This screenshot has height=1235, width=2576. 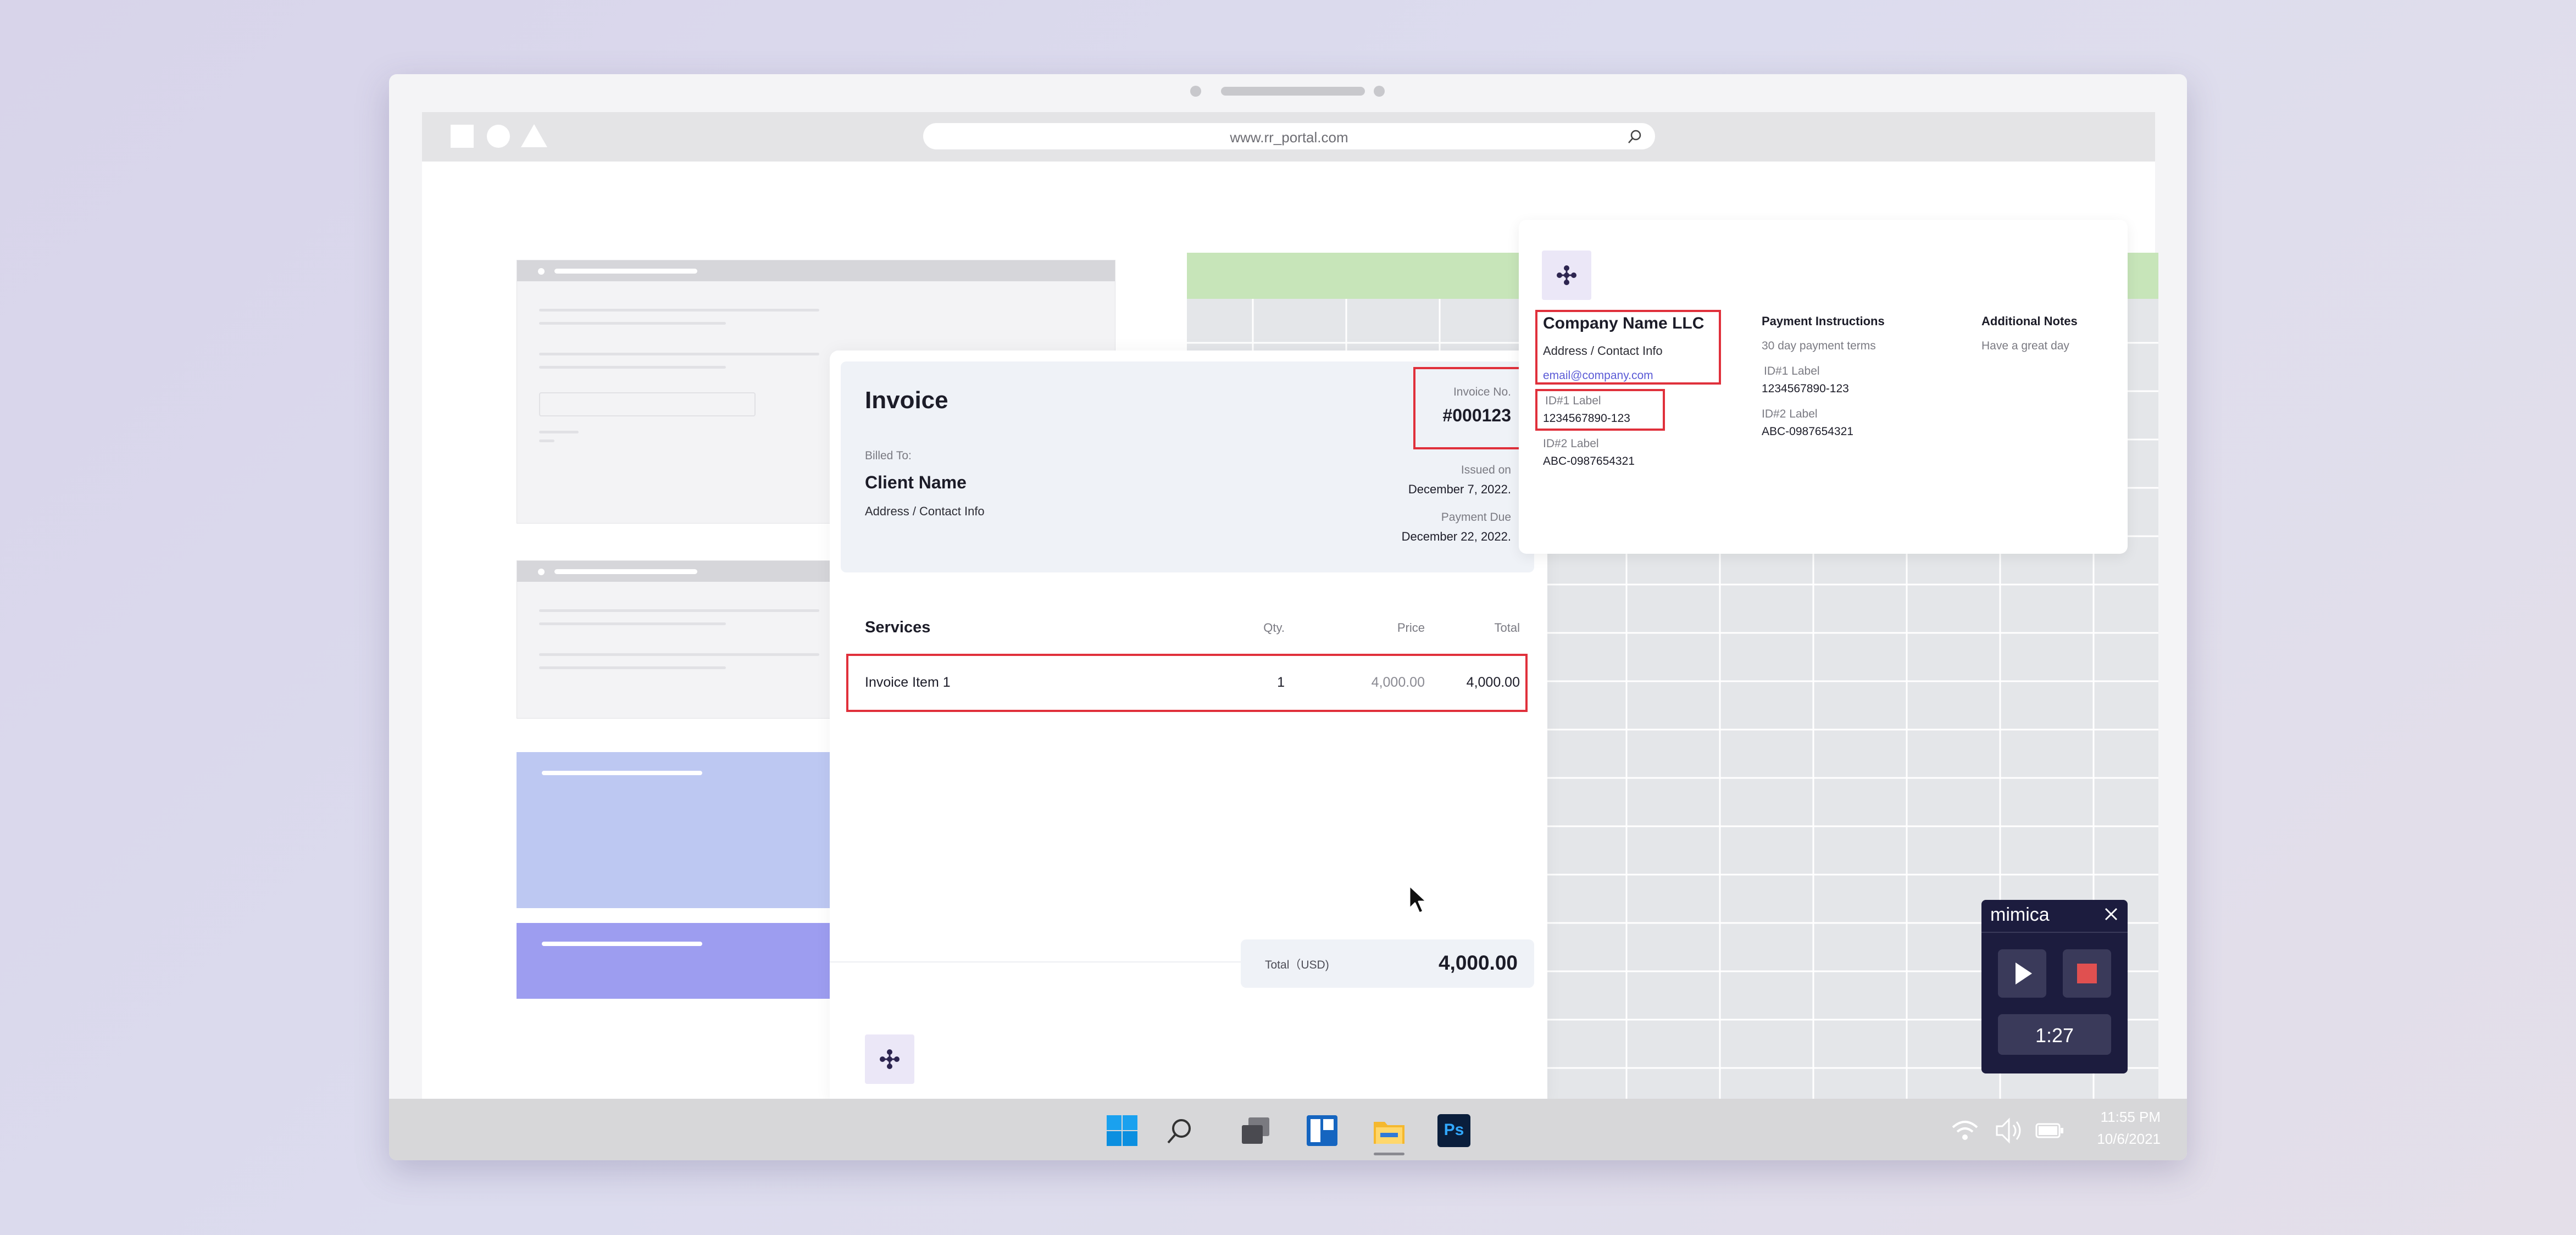 What do you see at coordinates (2008, 1130) in the screenshot?
I see `volume-icon` at bounding box center [2008, 1130].